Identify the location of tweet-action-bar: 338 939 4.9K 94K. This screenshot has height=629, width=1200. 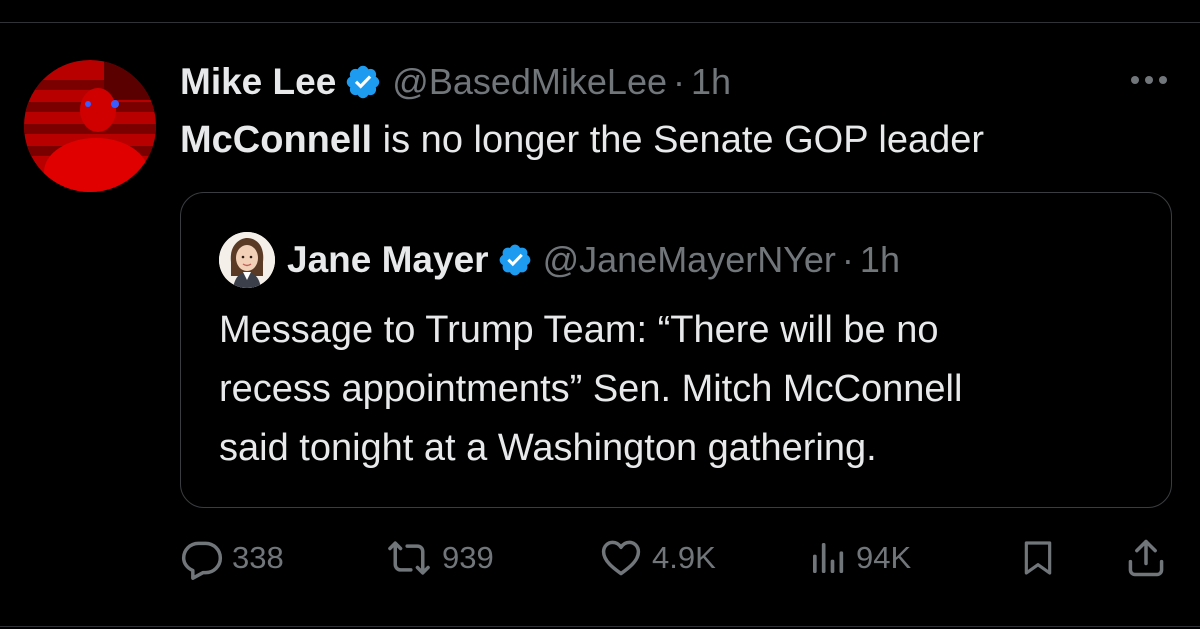
(680, 558).